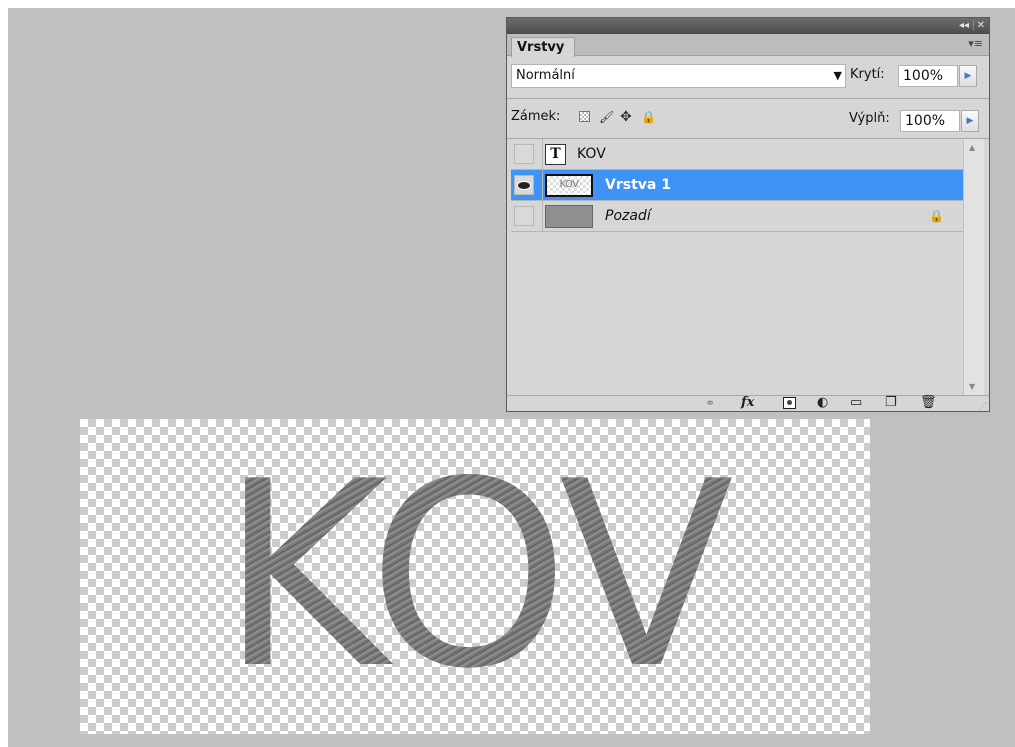  Describe the element at coordinates (856, 403) in the screenshot. I see `folder-icon: ▭` at that location.